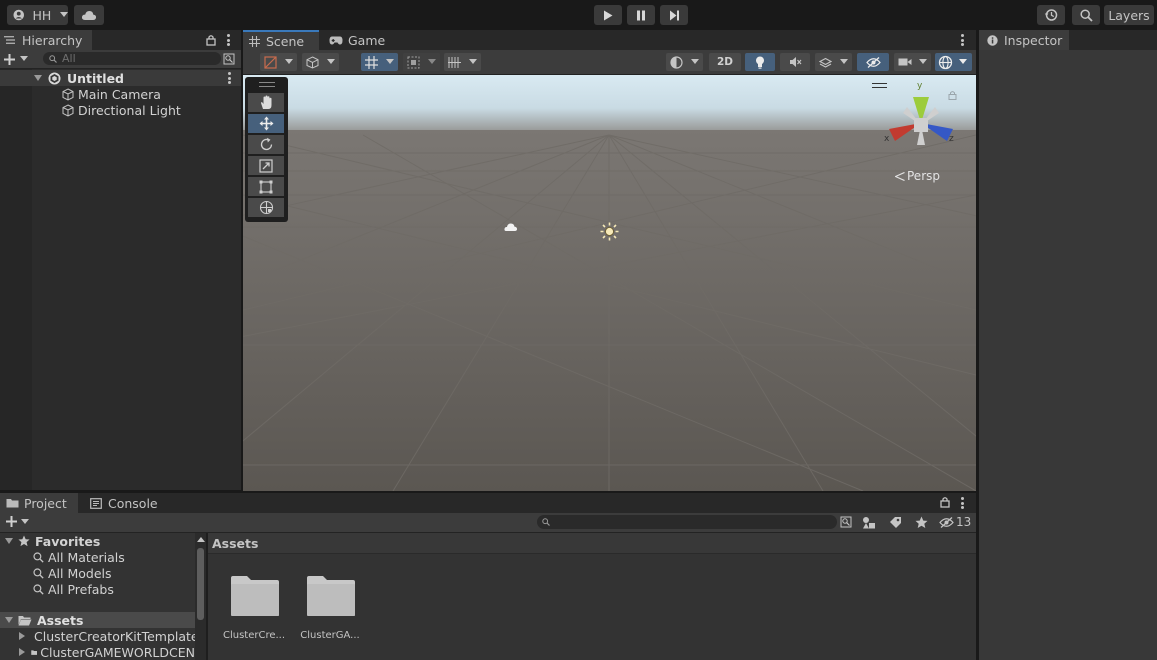 The image size is (1157, 660). What do you see at coordinates (760, 62) in the screenshot?
I see `lighting-toggle` at bounding box center [760, 62].